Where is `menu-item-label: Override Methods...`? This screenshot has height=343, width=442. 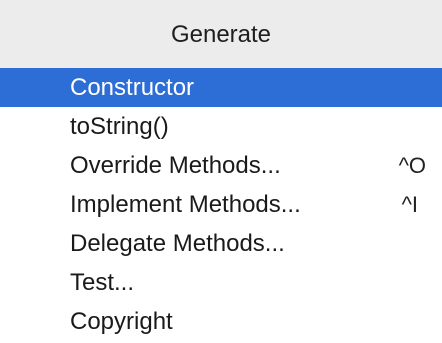 menu-item-label: Override Methods... is located at coordinates (175, 165).